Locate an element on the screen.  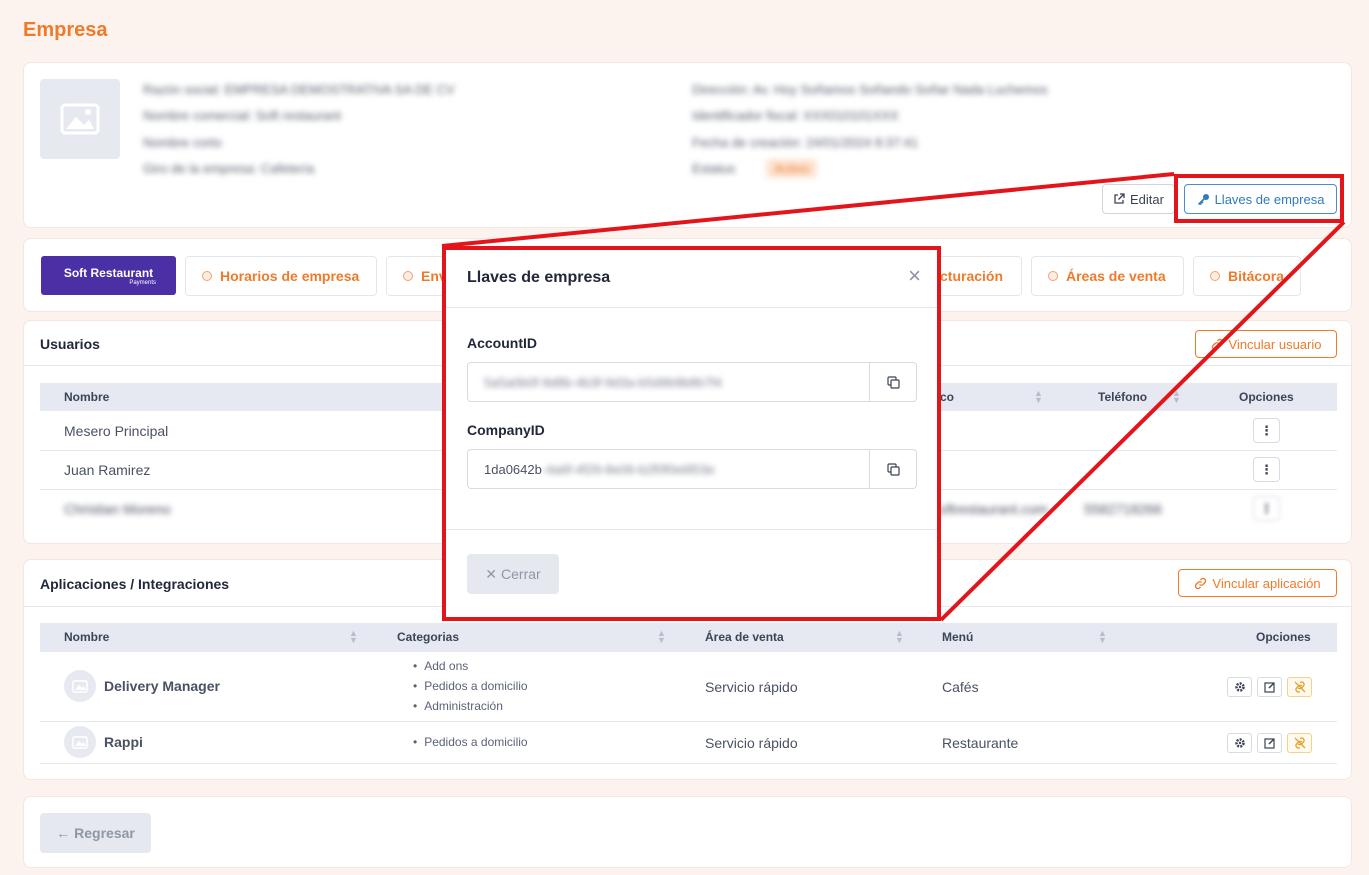
company-short-name: Nombre corto is located at coordinates (182, 142).